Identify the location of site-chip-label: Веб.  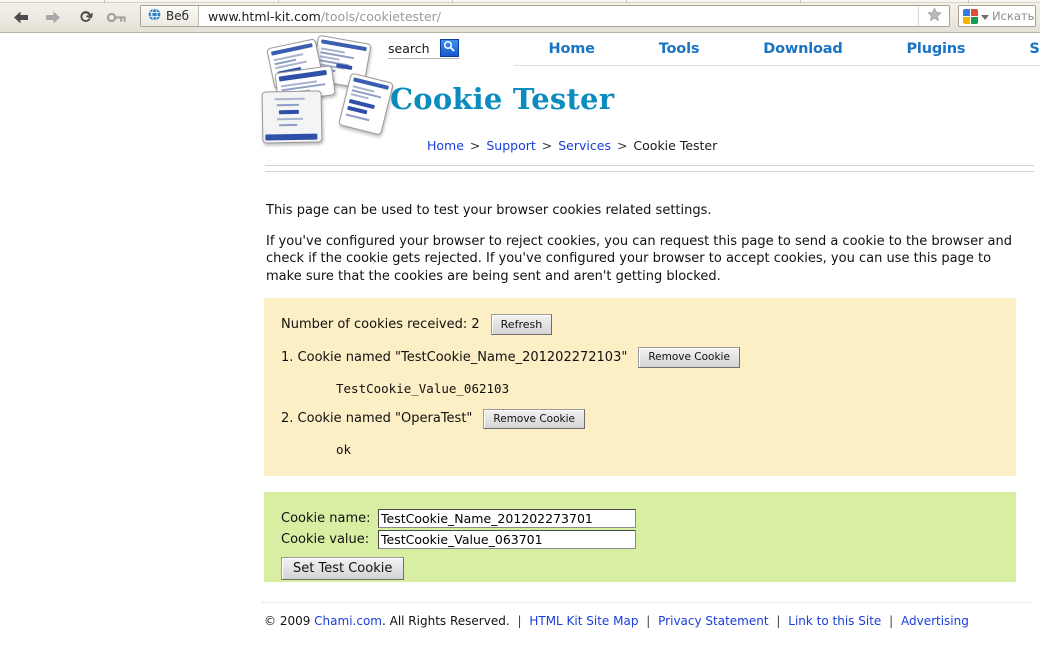
(178, 16).